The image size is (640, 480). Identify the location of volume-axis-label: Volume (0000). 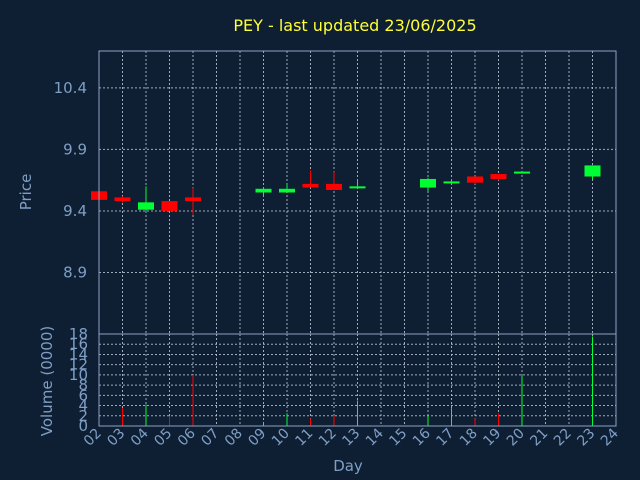
(47, 381).